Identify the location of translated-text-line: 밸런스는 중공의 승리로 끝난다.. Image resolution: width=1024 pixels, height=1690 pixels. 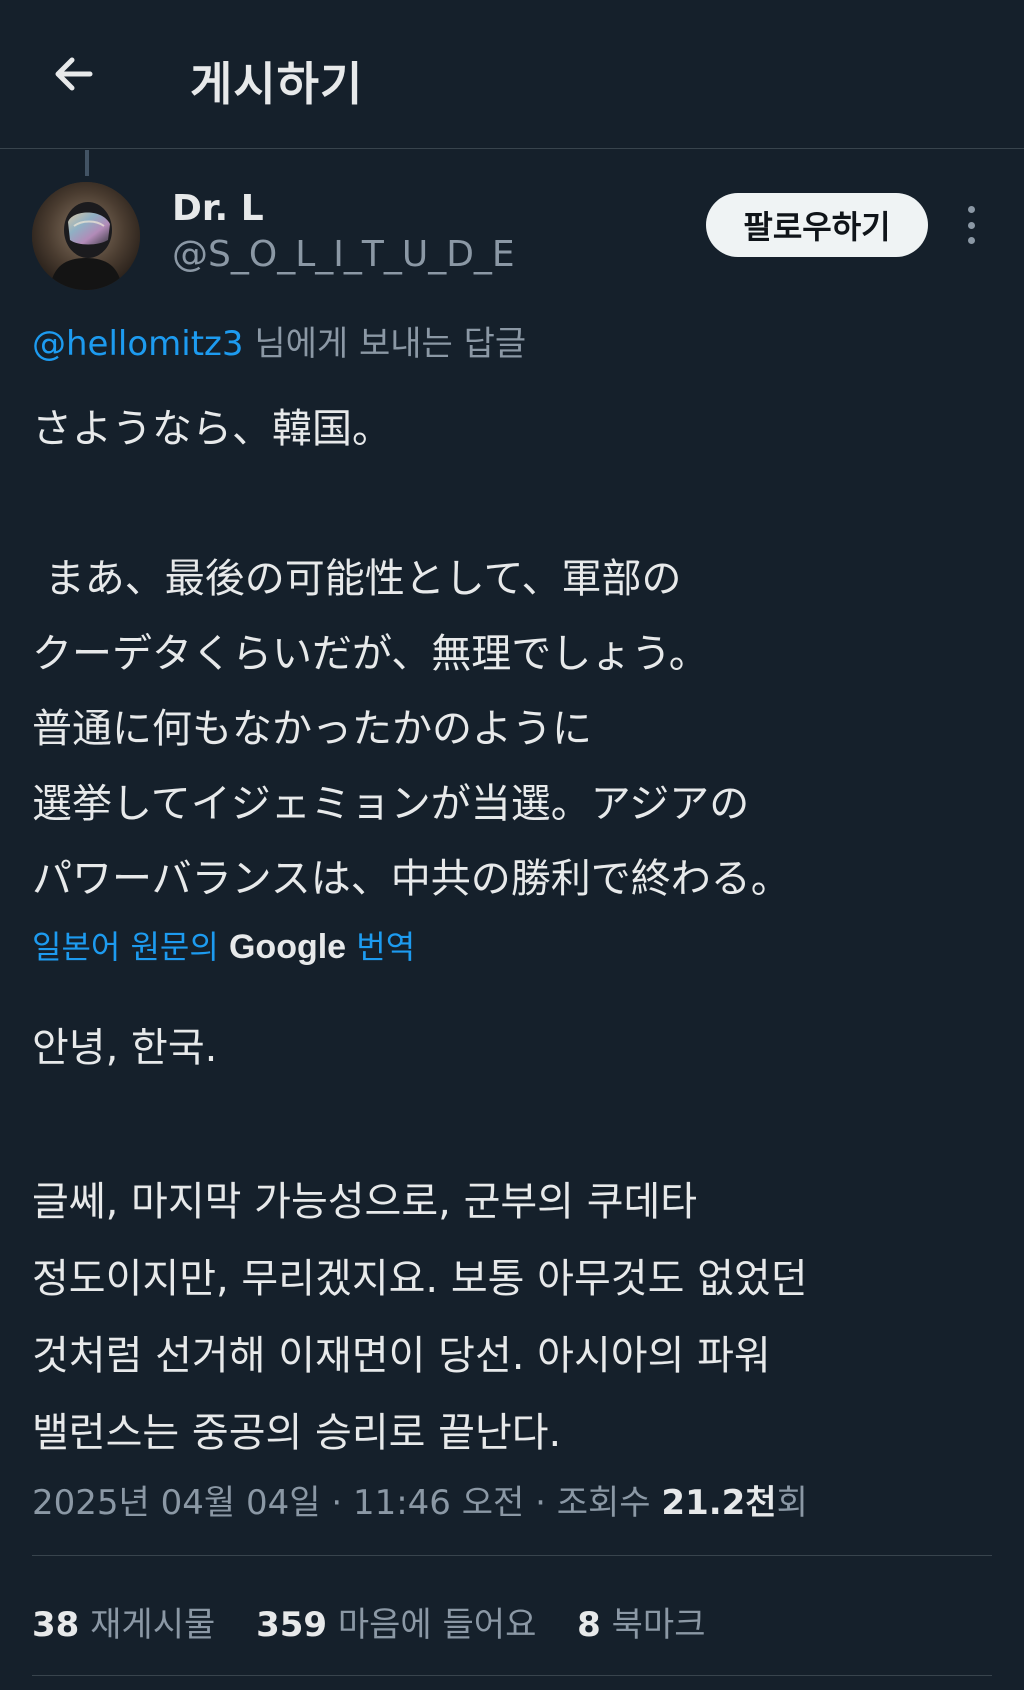
(297, 1433).